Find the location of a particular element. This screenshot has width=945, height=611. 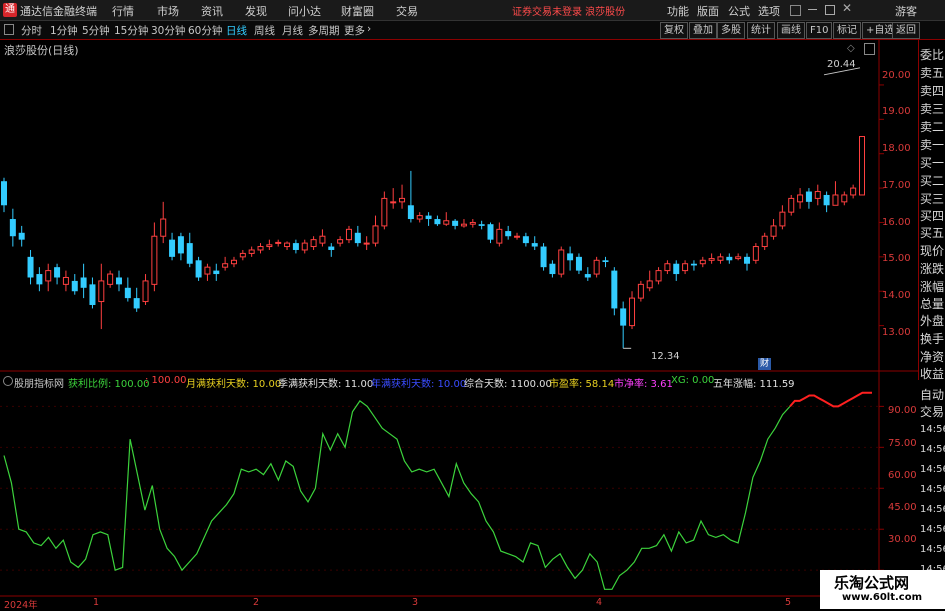

panel-toggle-icon is located at coordinates (9, 29).